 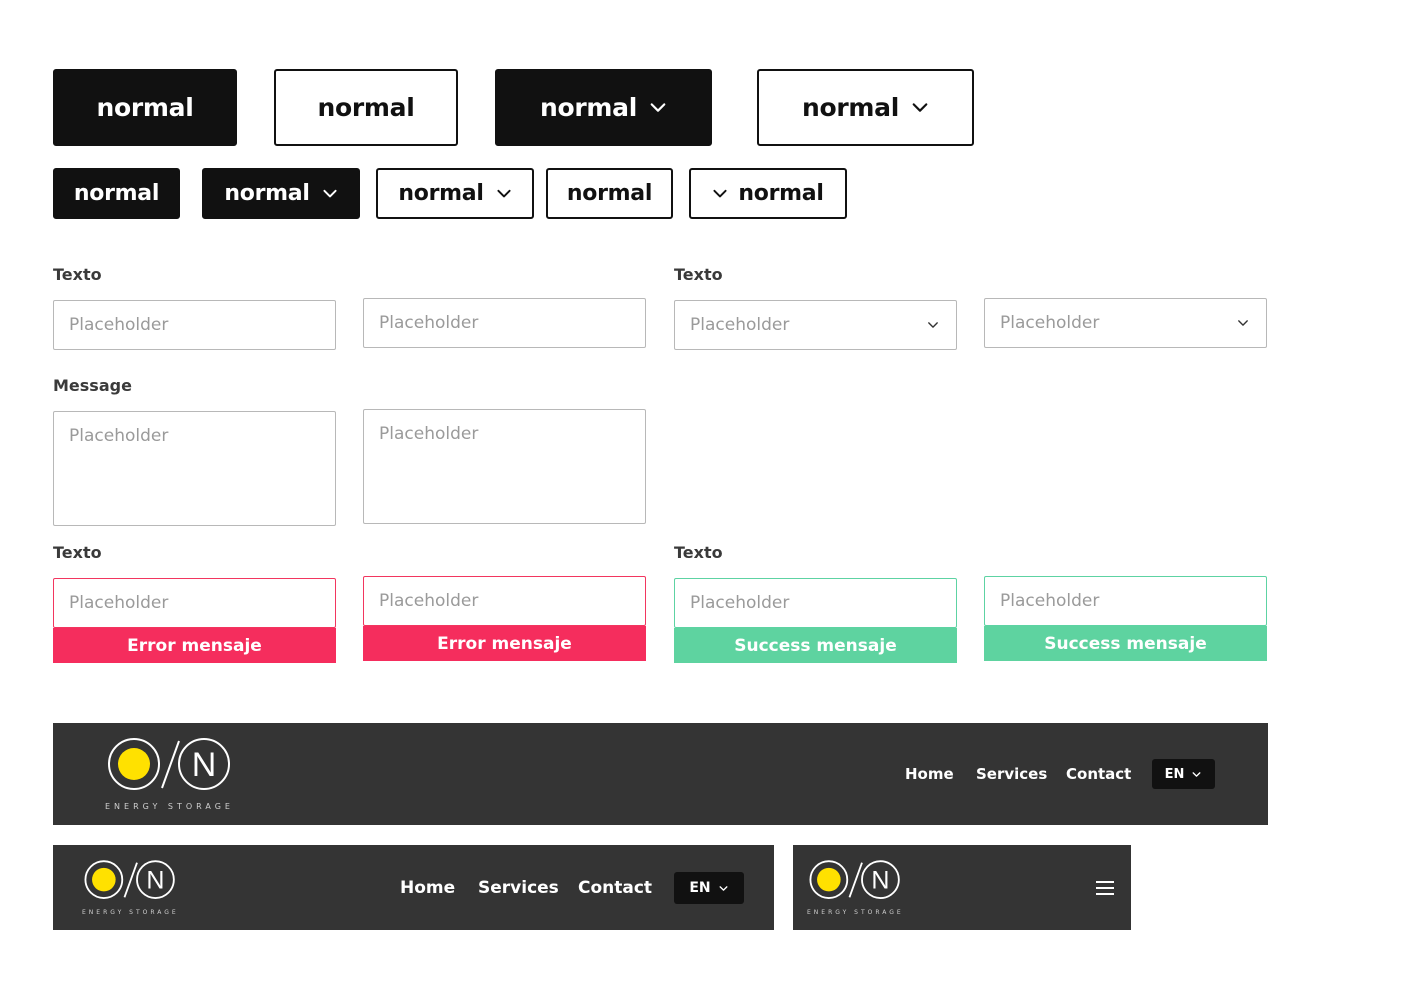 I want to click on dropdown-button-dark-large: normal, so click(x=603, y=107).